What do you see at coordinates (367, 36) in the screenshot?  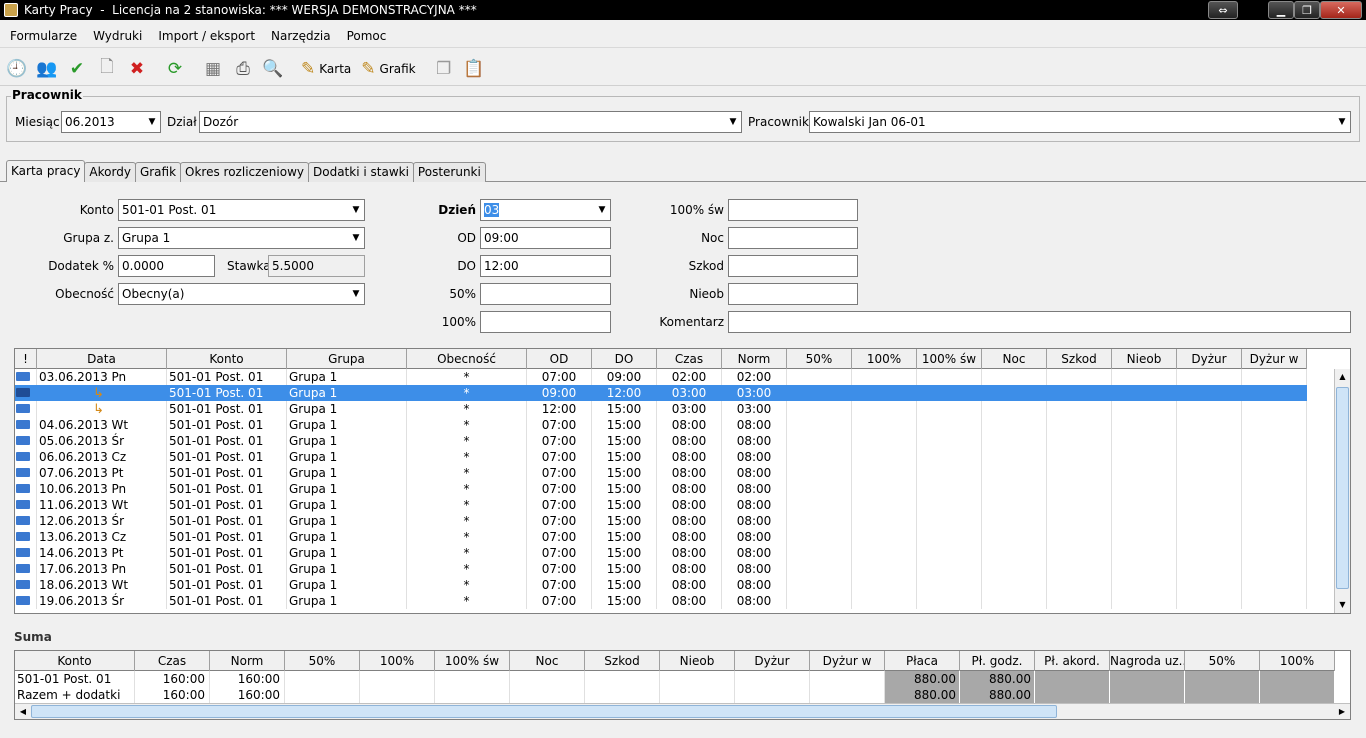 I see `menu-pomoc: Pomoc` at bounding box center [367, 36].